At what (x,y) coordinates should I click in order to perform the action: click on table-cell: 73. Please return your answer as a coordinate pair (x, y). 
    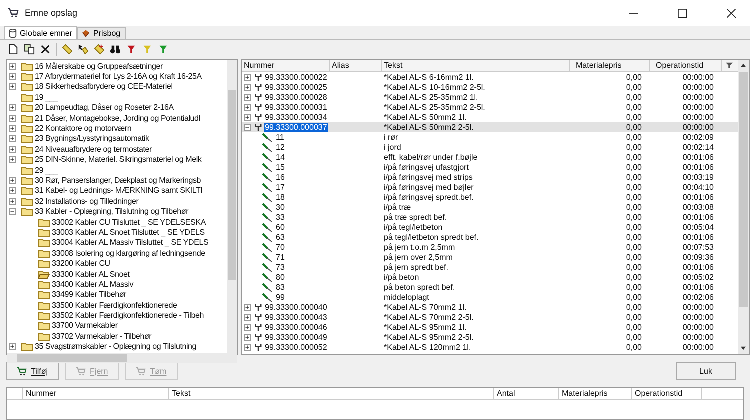
    Looking at the image, I should click on (280, 267).